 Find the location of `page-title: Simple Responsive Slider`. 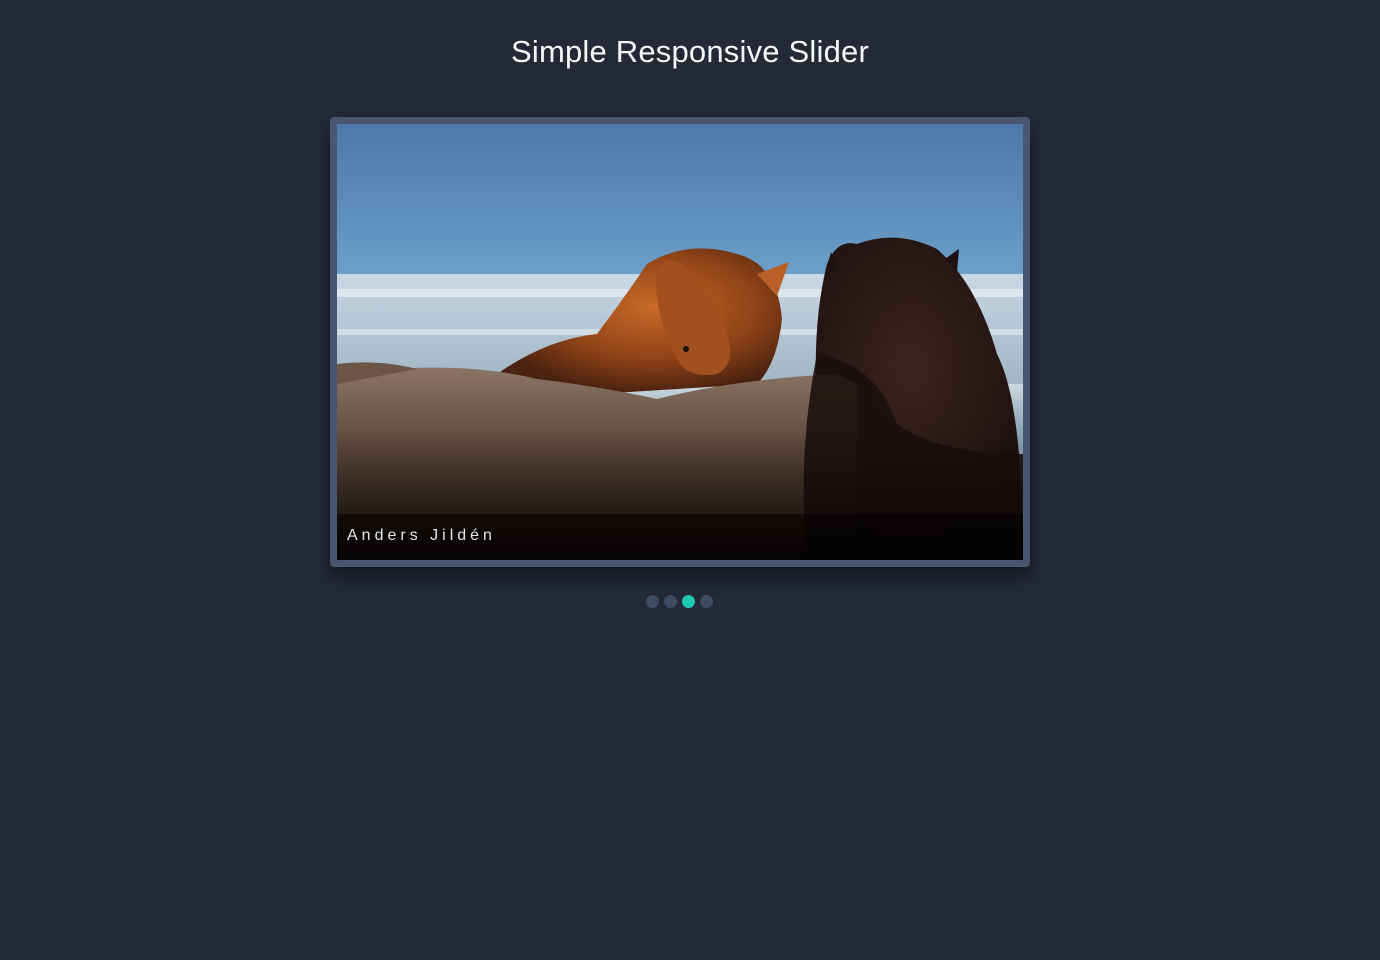

page-title: Simple Responsive Slider is located at coordinates (689, 51).